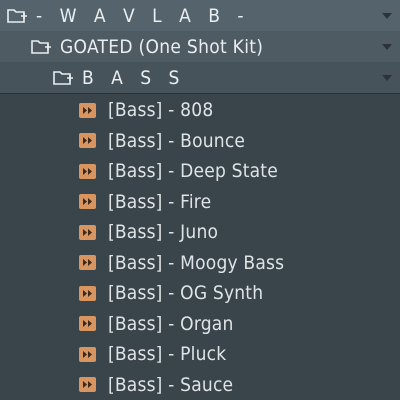 The width and height of the screenshot is (400, 400). I want to click on sample-label: [Bass] - Deep State, so click(193, 171).